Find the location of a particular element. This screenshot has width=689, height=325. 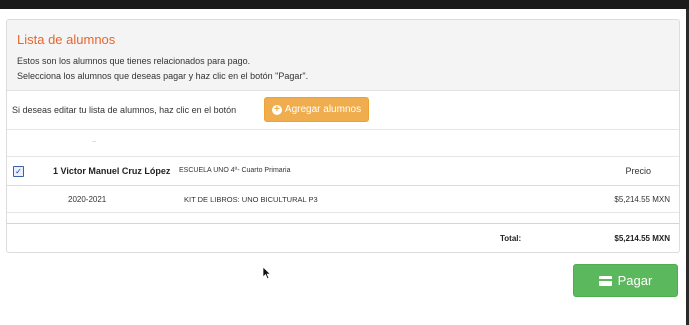

total-label: Total: is located at coordinates (511, 238).